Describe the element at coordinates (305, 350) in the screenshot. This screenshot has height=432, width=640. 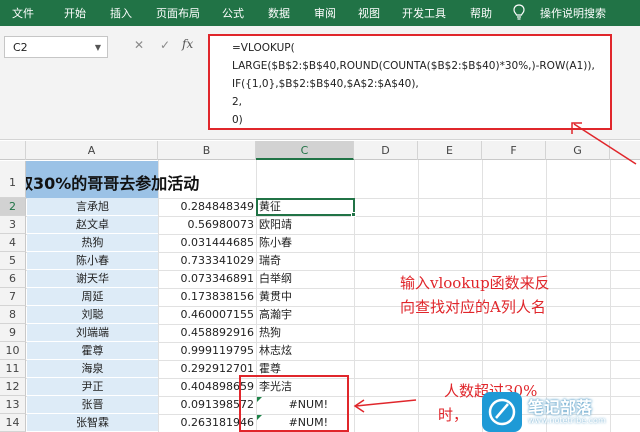
I see `cell-lookup-result: 林志炫` at that location.